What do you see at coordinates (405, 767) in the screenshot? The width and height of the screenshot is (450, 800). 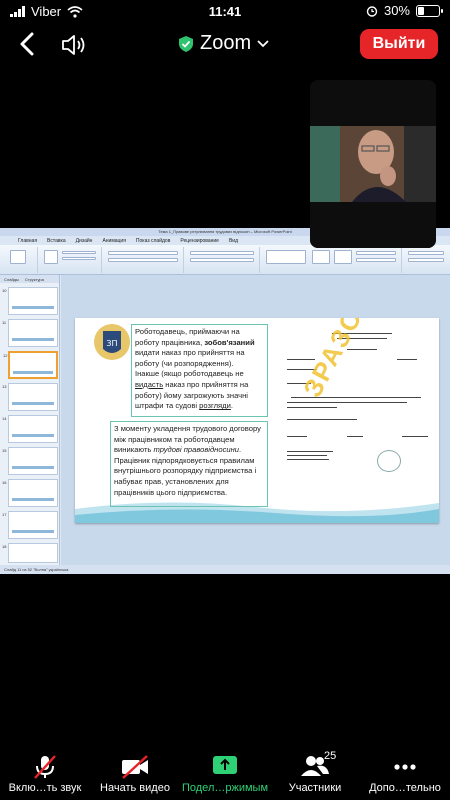 I see `more-dots-icon` at bounding box center [405, 767].